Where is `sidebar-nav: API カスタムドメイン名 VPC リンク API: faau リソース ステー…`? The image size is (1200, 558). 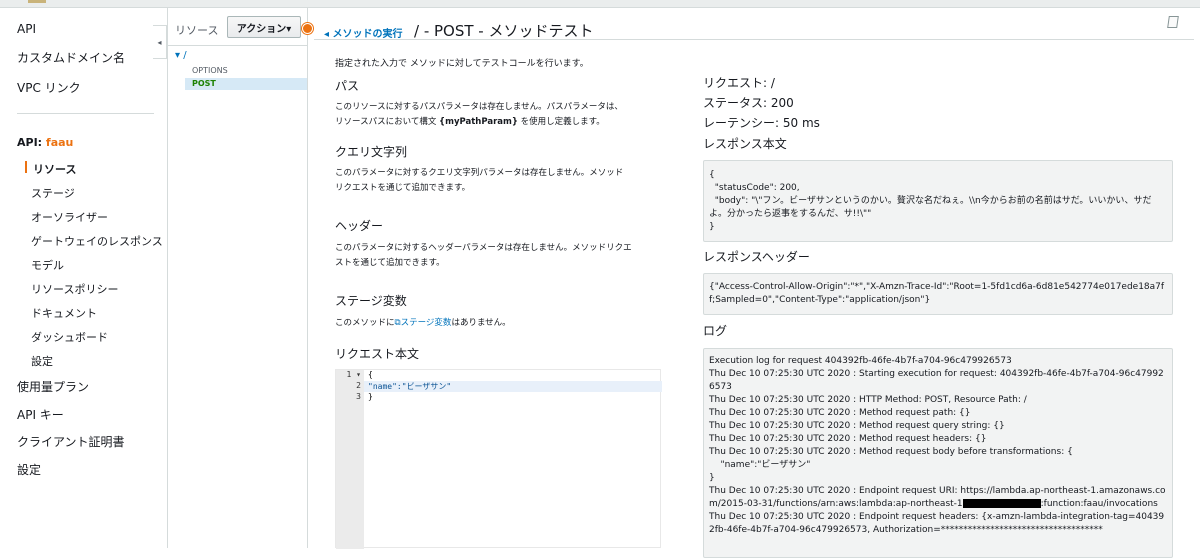
sidebar-nav: API カスタムドメイン名 VPC リンク API: faau リソース ステー… is located at coordinates (84, 278).